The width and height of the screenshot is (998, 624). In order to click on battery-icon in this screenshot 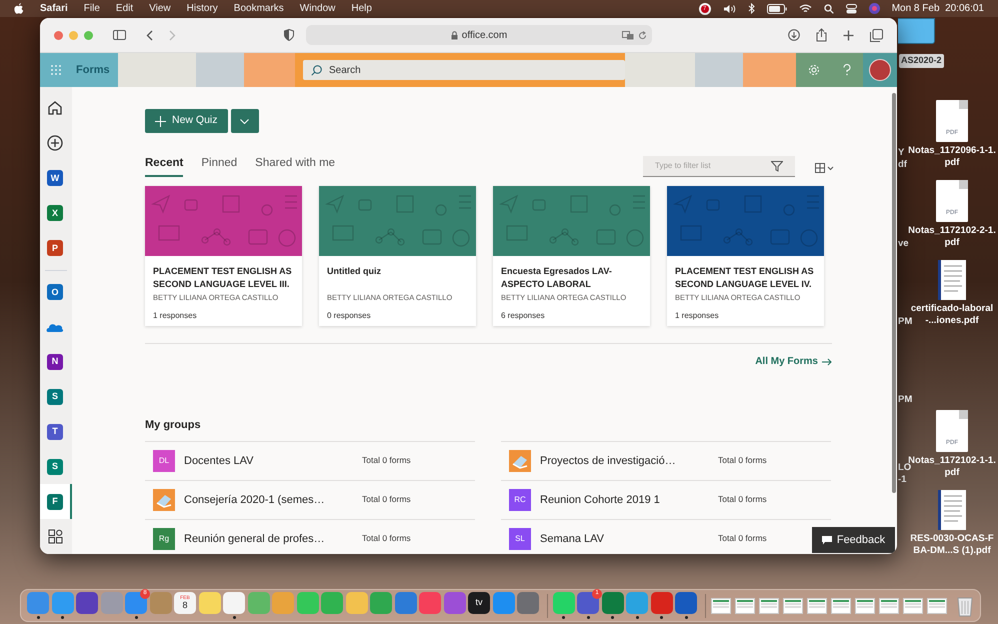, I will do `click(776, 9)`.